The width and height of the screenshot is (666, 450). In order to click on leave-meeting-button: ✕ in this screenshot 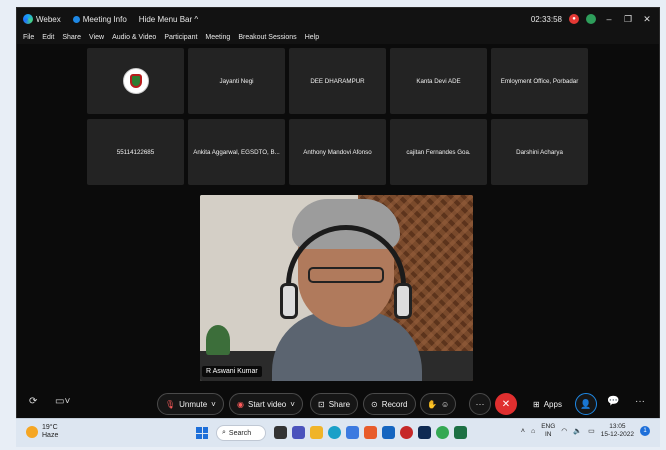, I will do `click(506, 404)`.